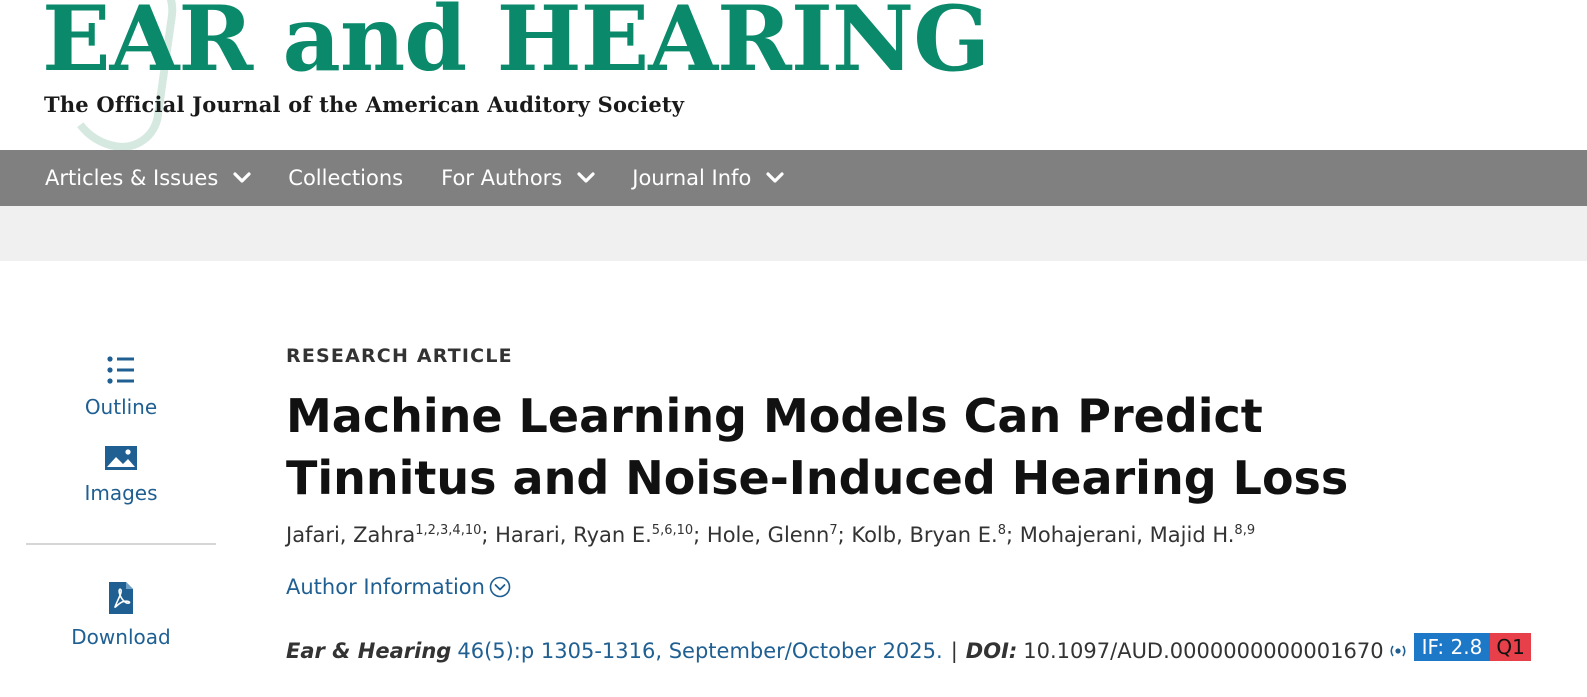 This screenshot has height=697, width=1587. What do you see at coordinates (121, 475) in the screenshot?
I see `images-button: Images` at bounding box center [121, 475].